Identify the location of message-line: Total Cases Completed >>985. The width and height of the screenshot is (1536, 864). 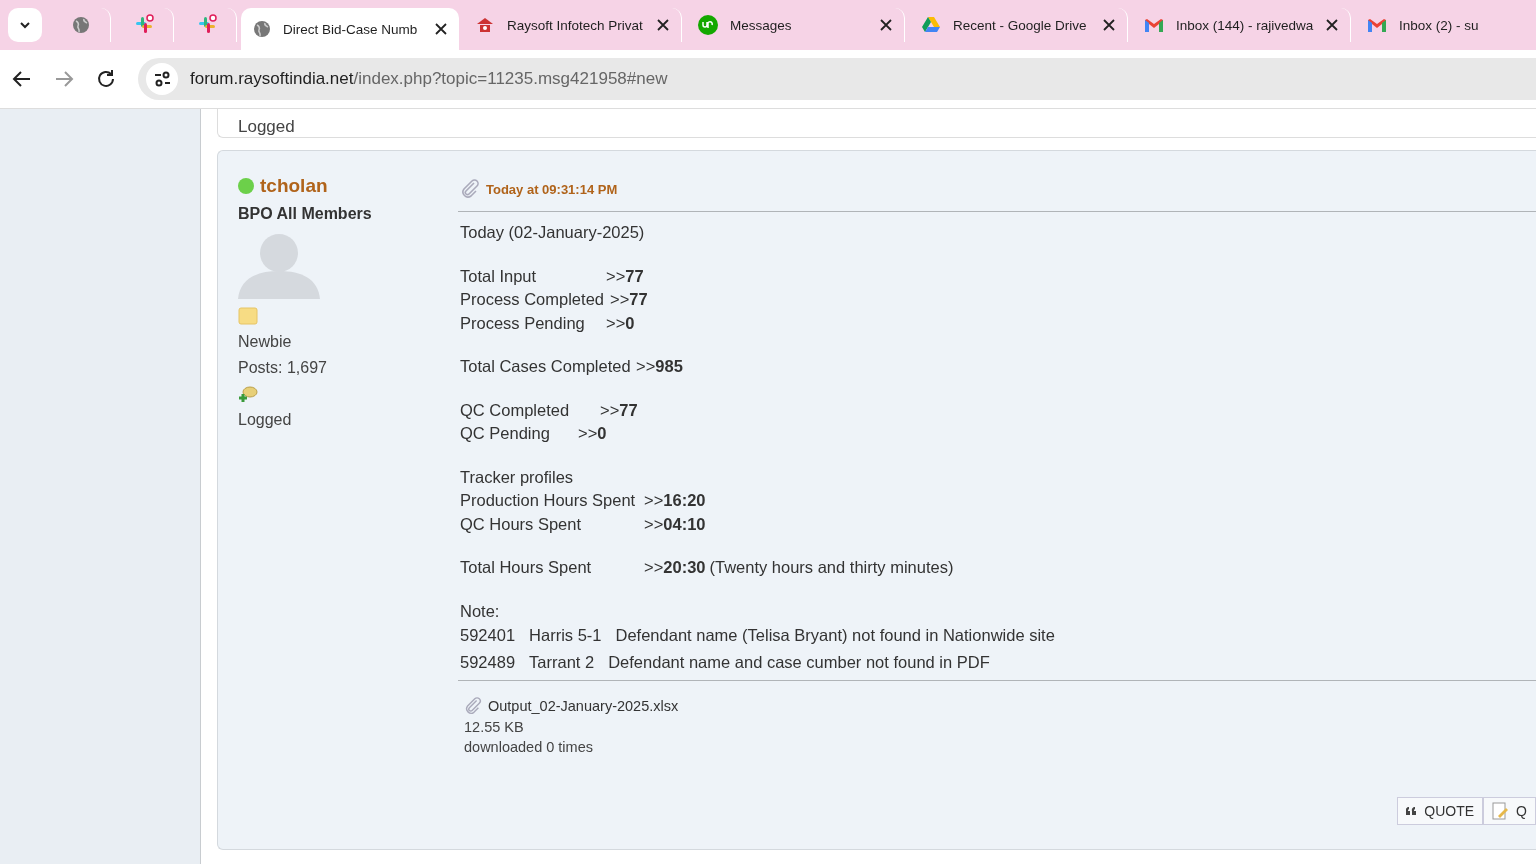
(572, 366).